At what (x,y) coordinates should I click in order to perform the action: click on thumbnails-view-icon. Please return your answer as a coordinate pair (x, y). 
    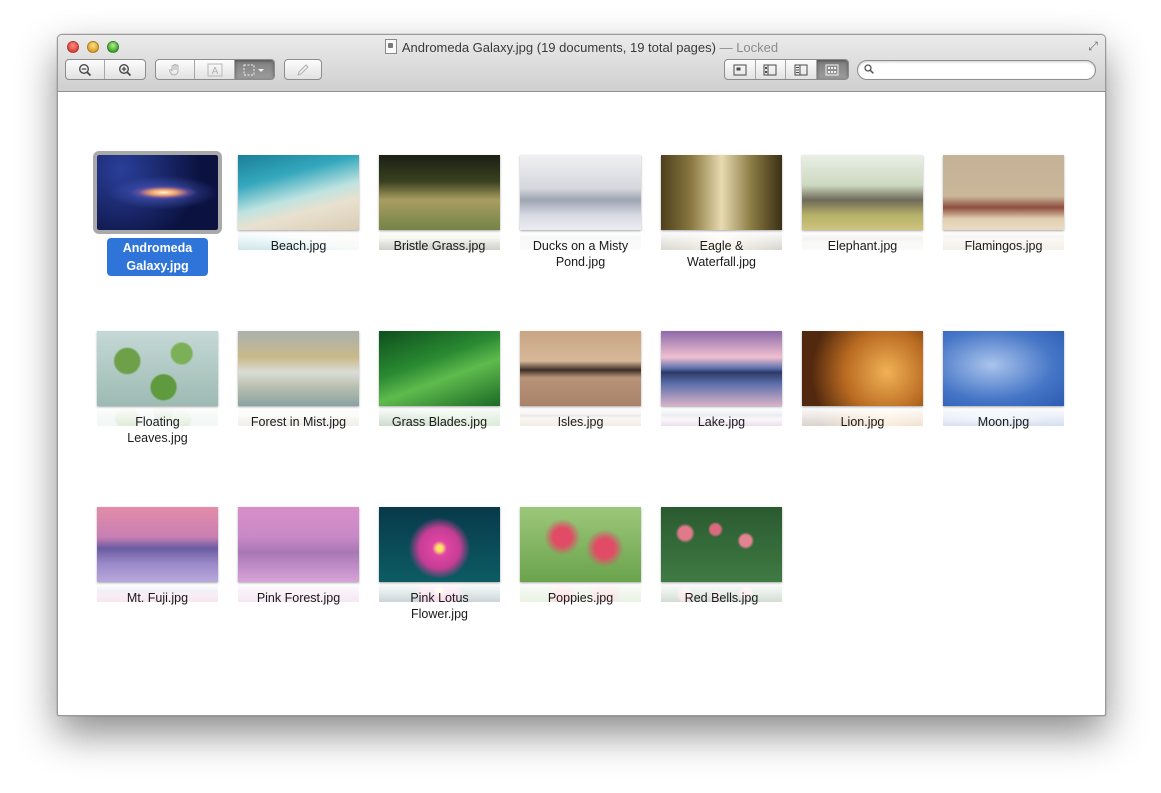
    Looking at the image, I should click on (770, 69).